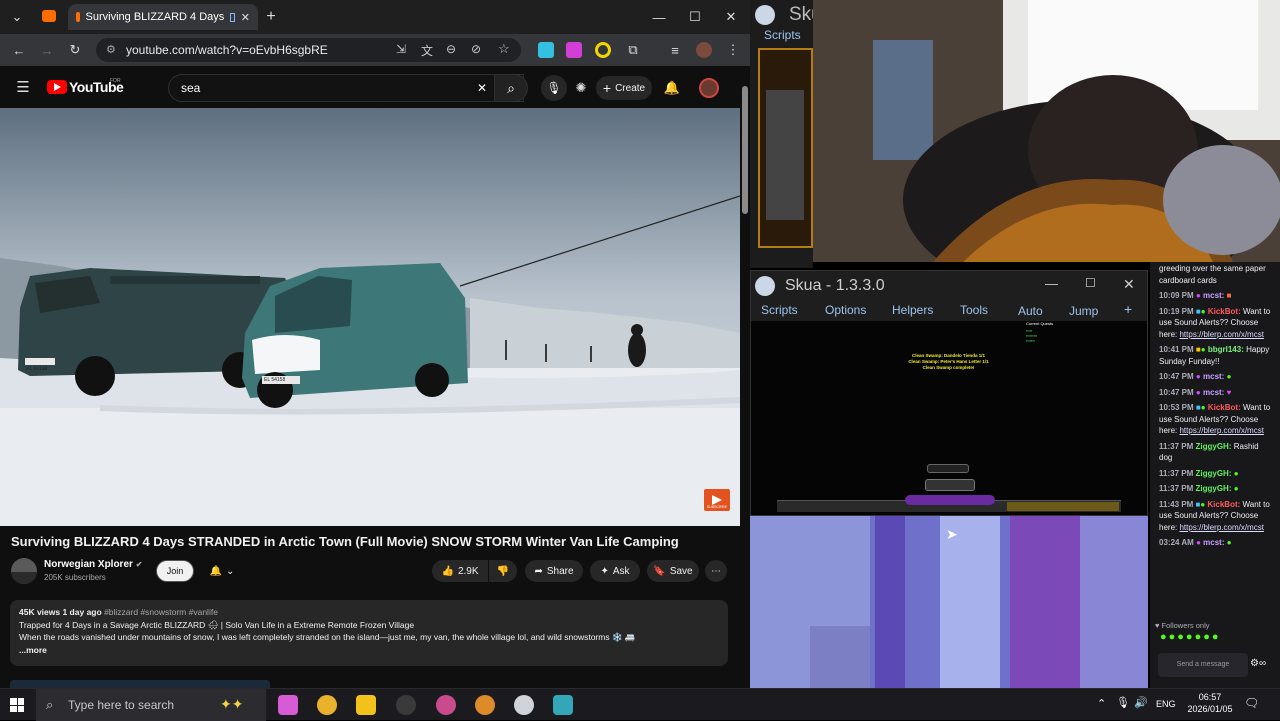  What do you see at coordinates (845, 310) in the screenshot?
I see `skua-menu-options: Options` at bounding box center [845, 310].